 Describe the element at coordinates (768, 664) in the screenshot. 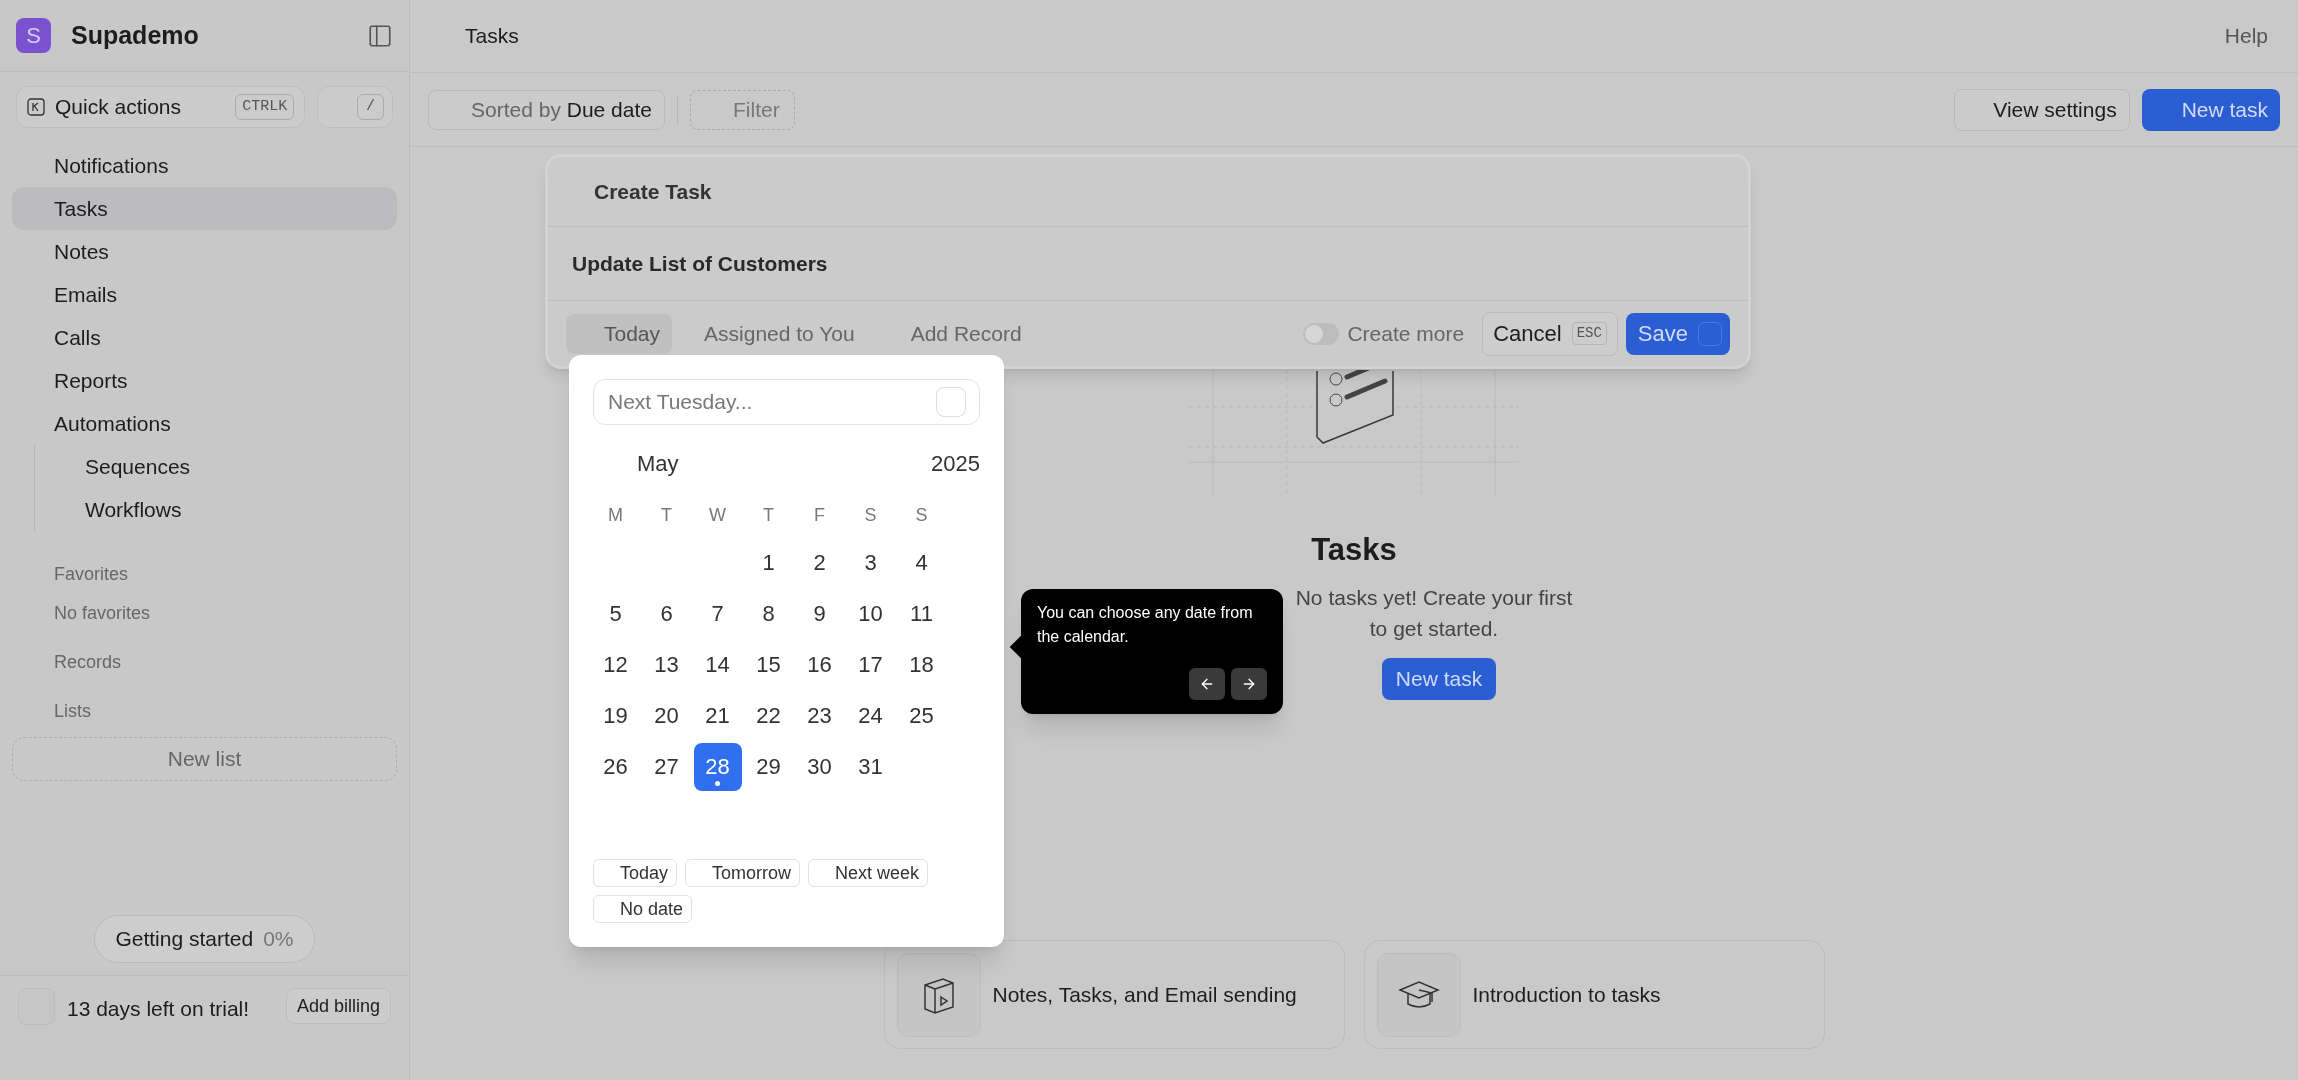

I see `calendar-day: 15` at that location.